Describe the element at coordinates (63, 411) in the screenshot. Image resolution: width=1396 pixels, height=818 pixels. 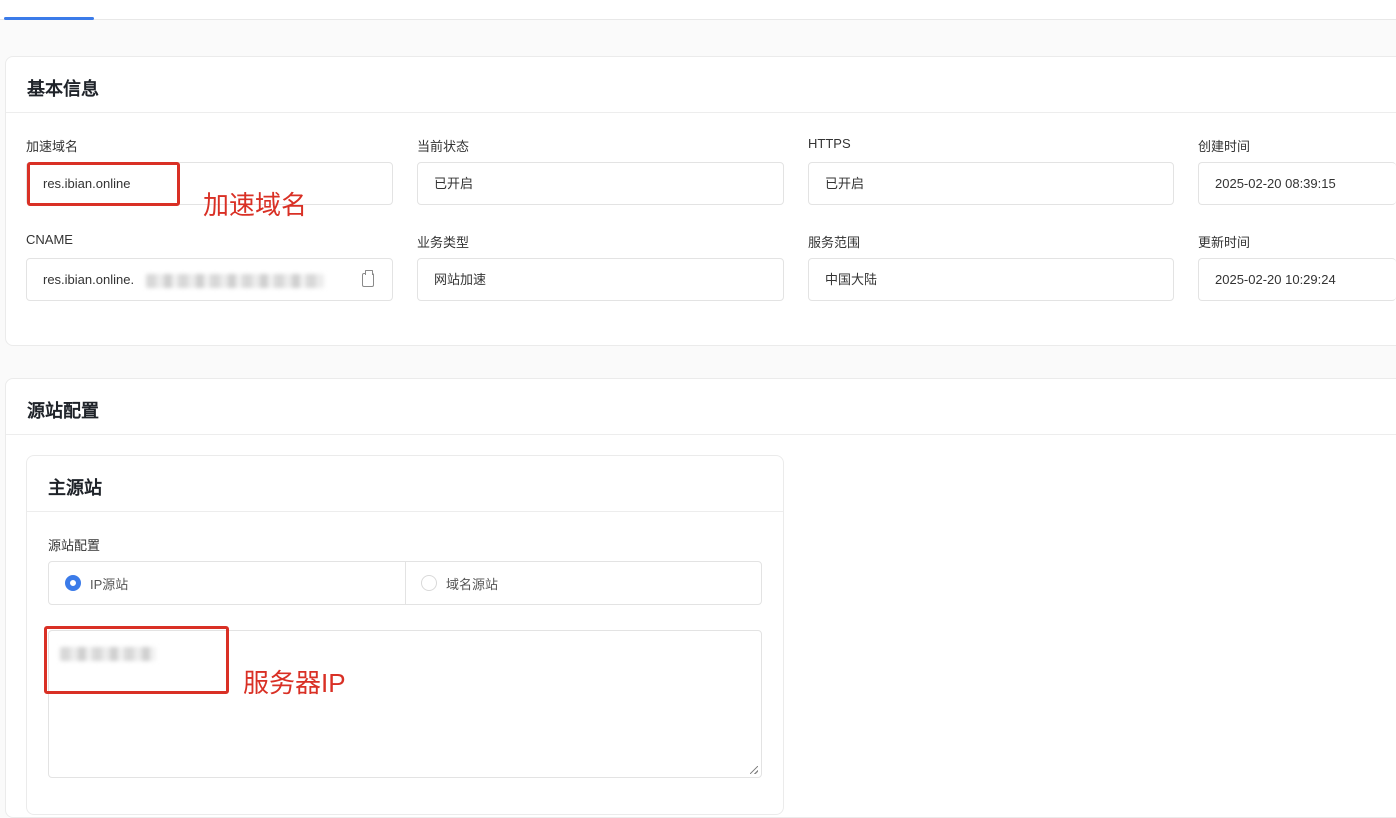
I see `origin-config-title: 源站配置` at that location.